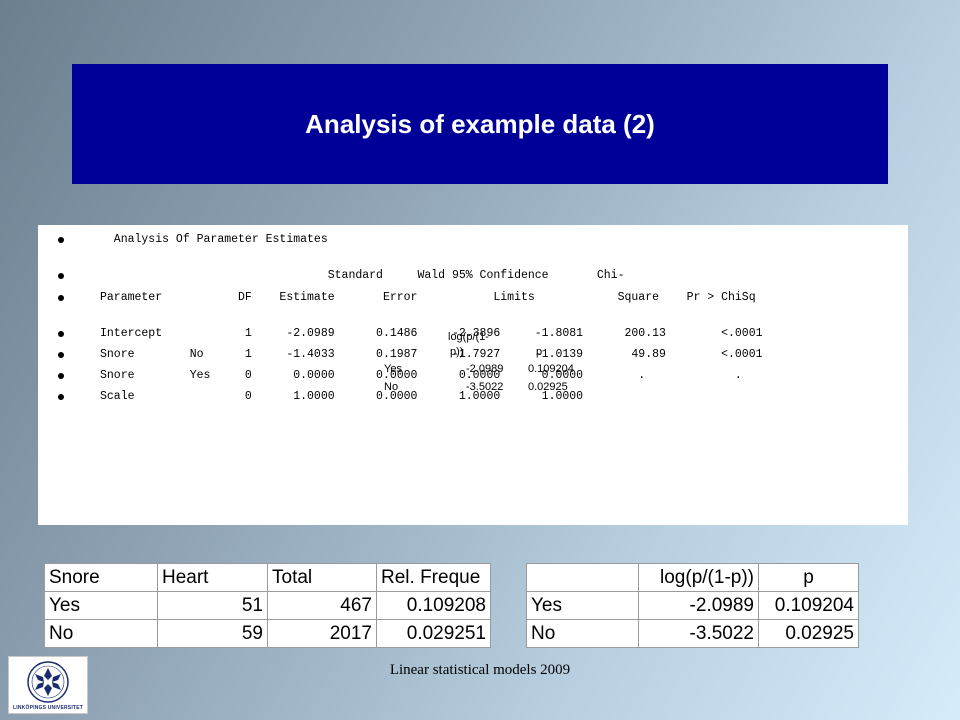  What do you see at coordinates (468, 337) in the screenshot?
I see `overlay-header-logit-1: log(p/(1-` at bounding box center [468, 337].